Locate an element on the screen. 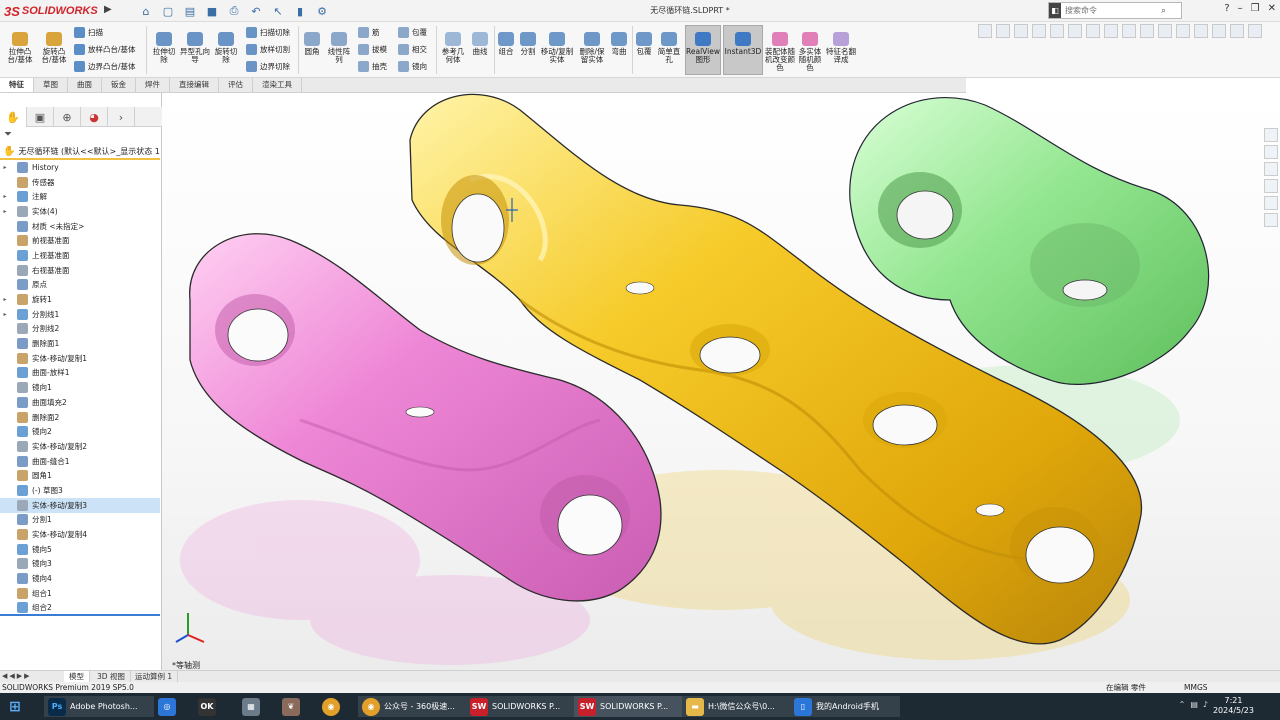 Image resolution: width=1280 pixels, height=720 pixels. intersect-button: 相交 is located at coordinates (412, 49).